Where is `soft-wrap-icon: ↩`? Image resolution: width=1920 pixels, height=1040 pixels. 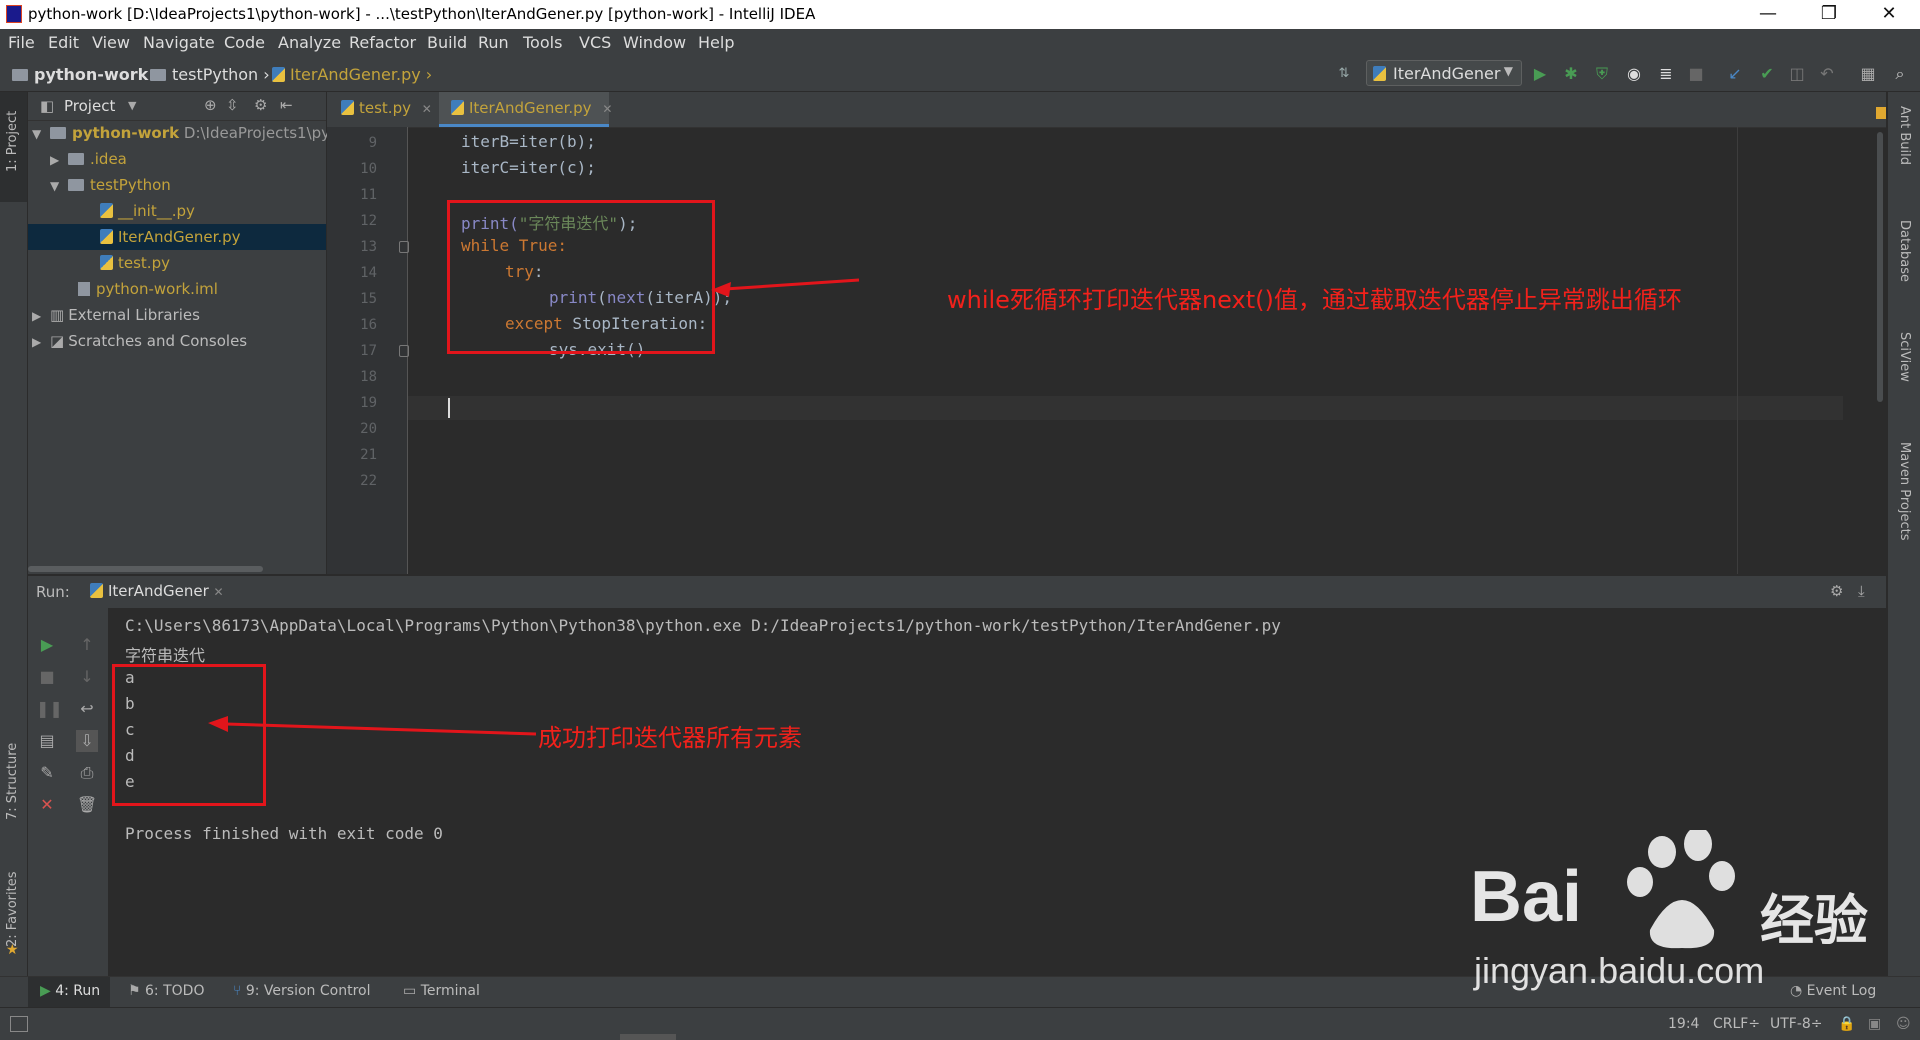
soft-wrap-icon: ↩ is located at coordinates (87, 709).